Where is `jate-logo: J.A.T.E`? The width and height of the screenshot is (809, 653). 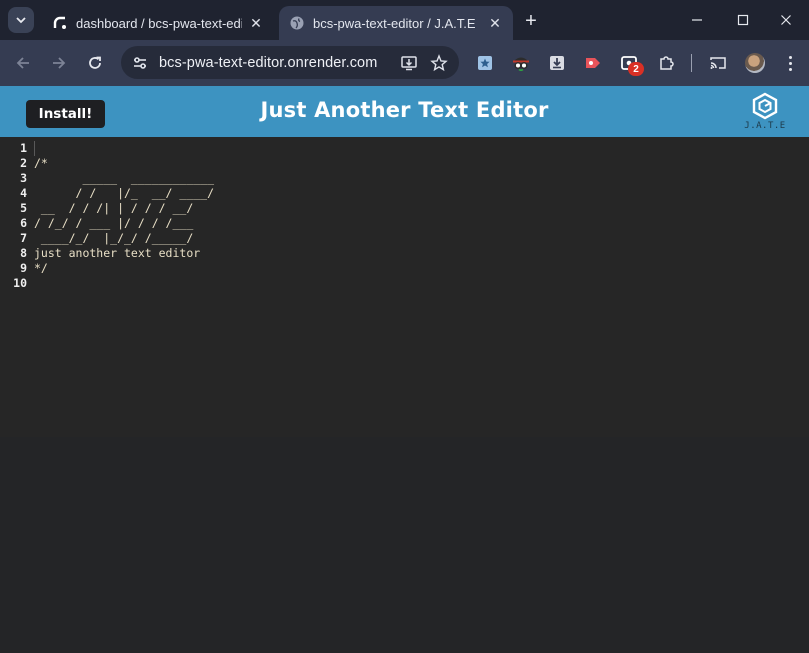 jate-logo: J.A.T.E is located at coordinates (765, 113).